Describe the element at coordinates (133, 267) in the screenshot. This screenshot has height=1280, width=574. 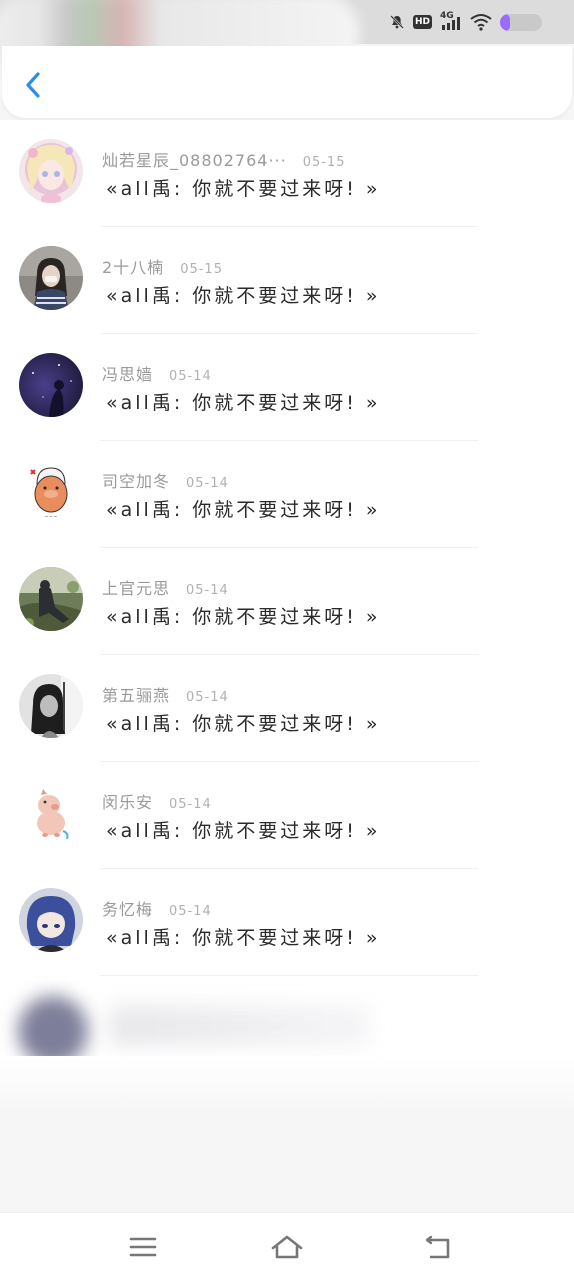
I see `sender-name: 2十八楠` at that location.